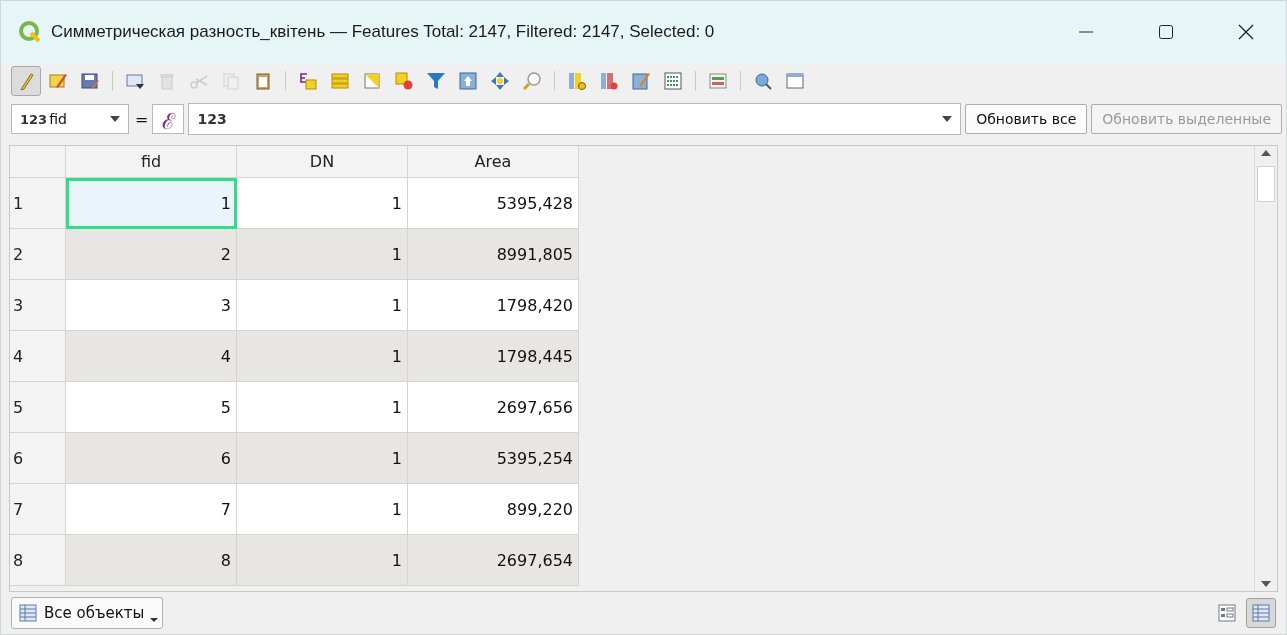 The image size is (1287, 635). Describe the element at coordinates (142, 119) in the screenshot. I see `operator-label: =` at that location.